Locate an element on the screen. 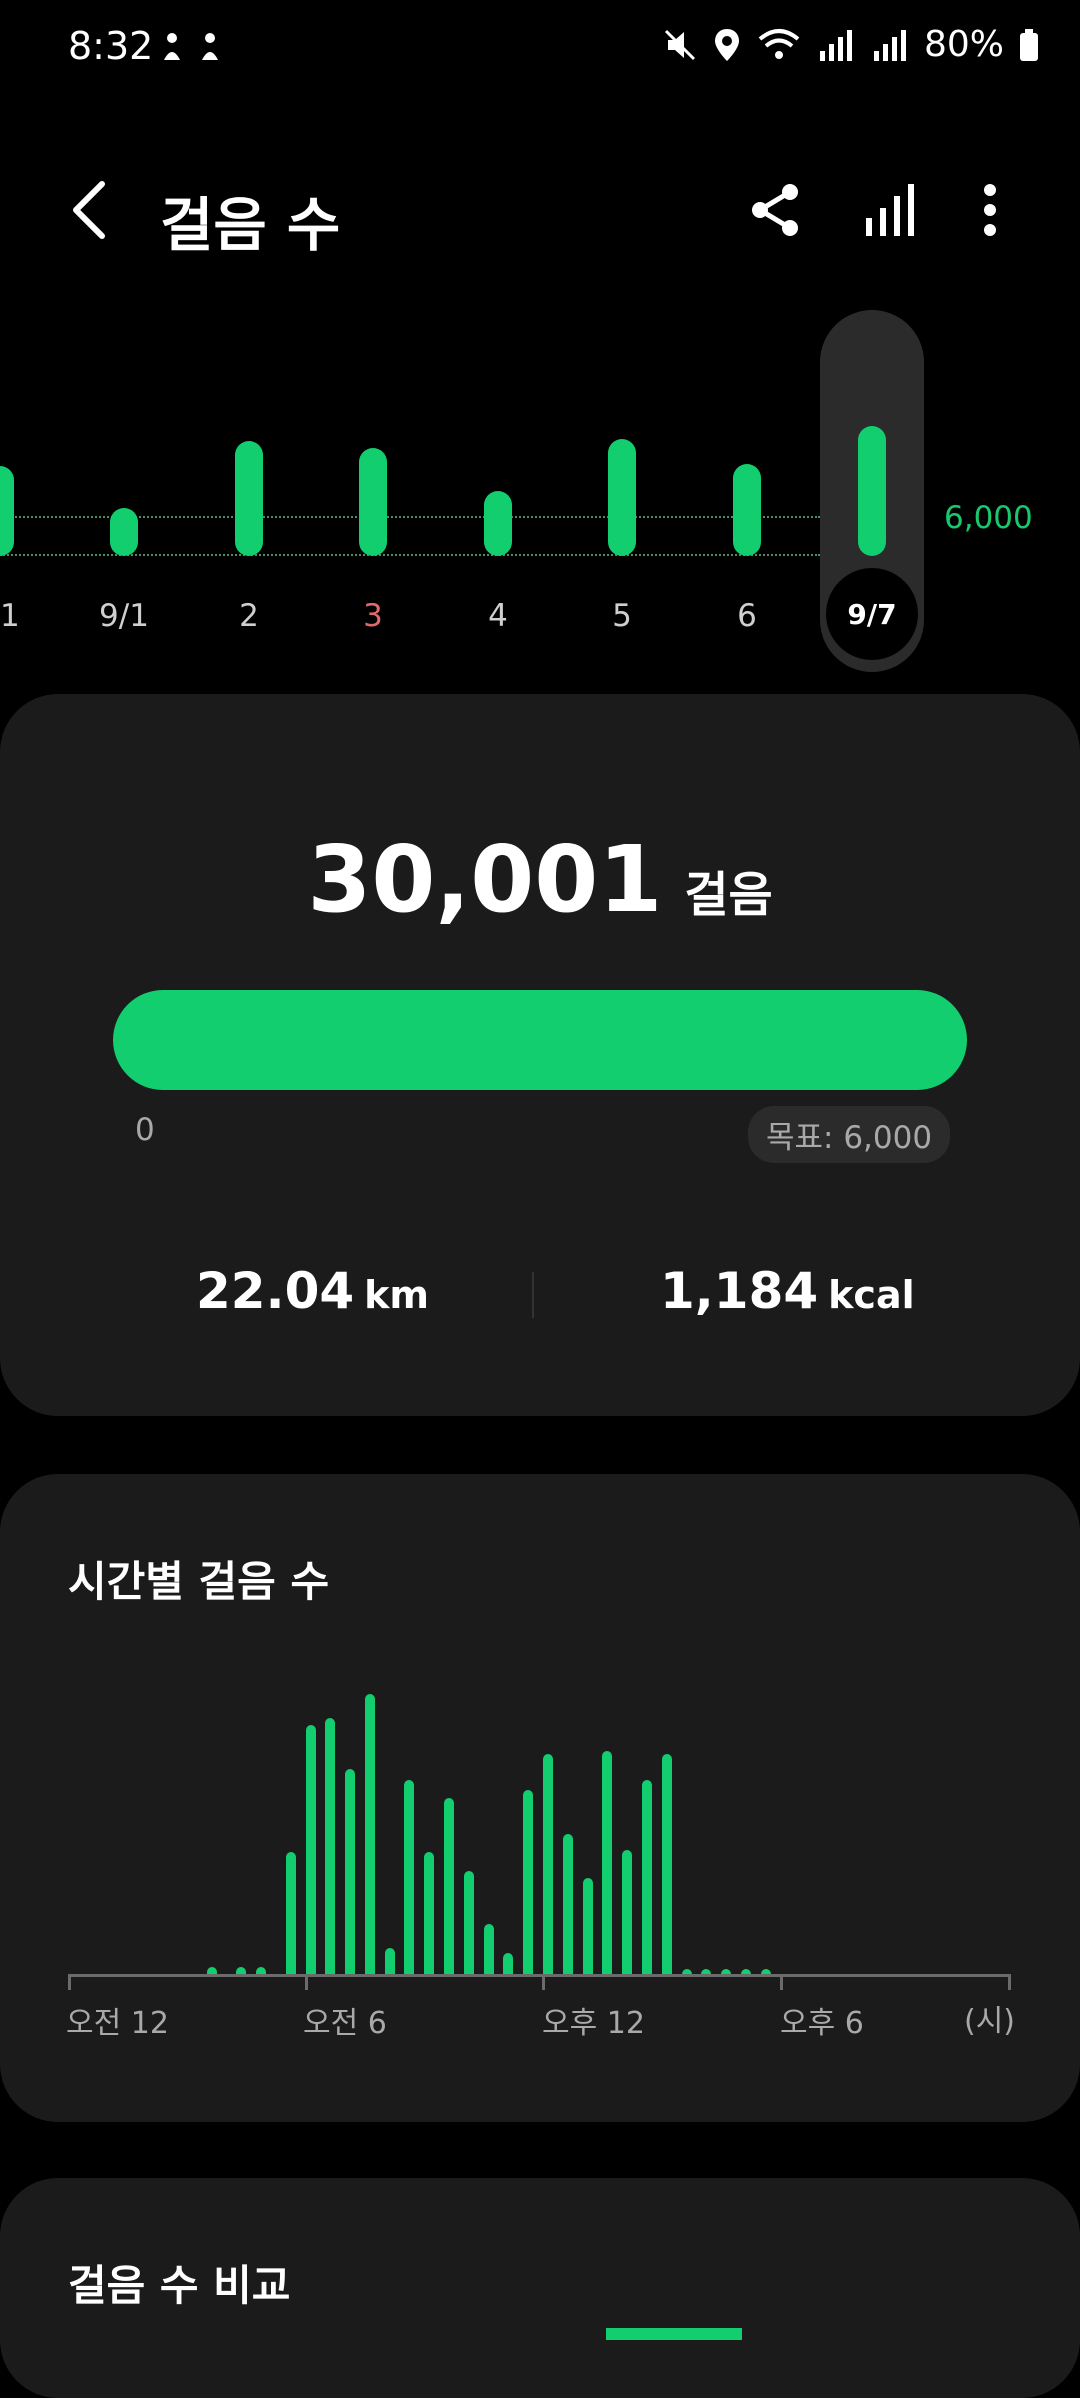  x-label: 오전 6 is located at coordinates (345, 2023).